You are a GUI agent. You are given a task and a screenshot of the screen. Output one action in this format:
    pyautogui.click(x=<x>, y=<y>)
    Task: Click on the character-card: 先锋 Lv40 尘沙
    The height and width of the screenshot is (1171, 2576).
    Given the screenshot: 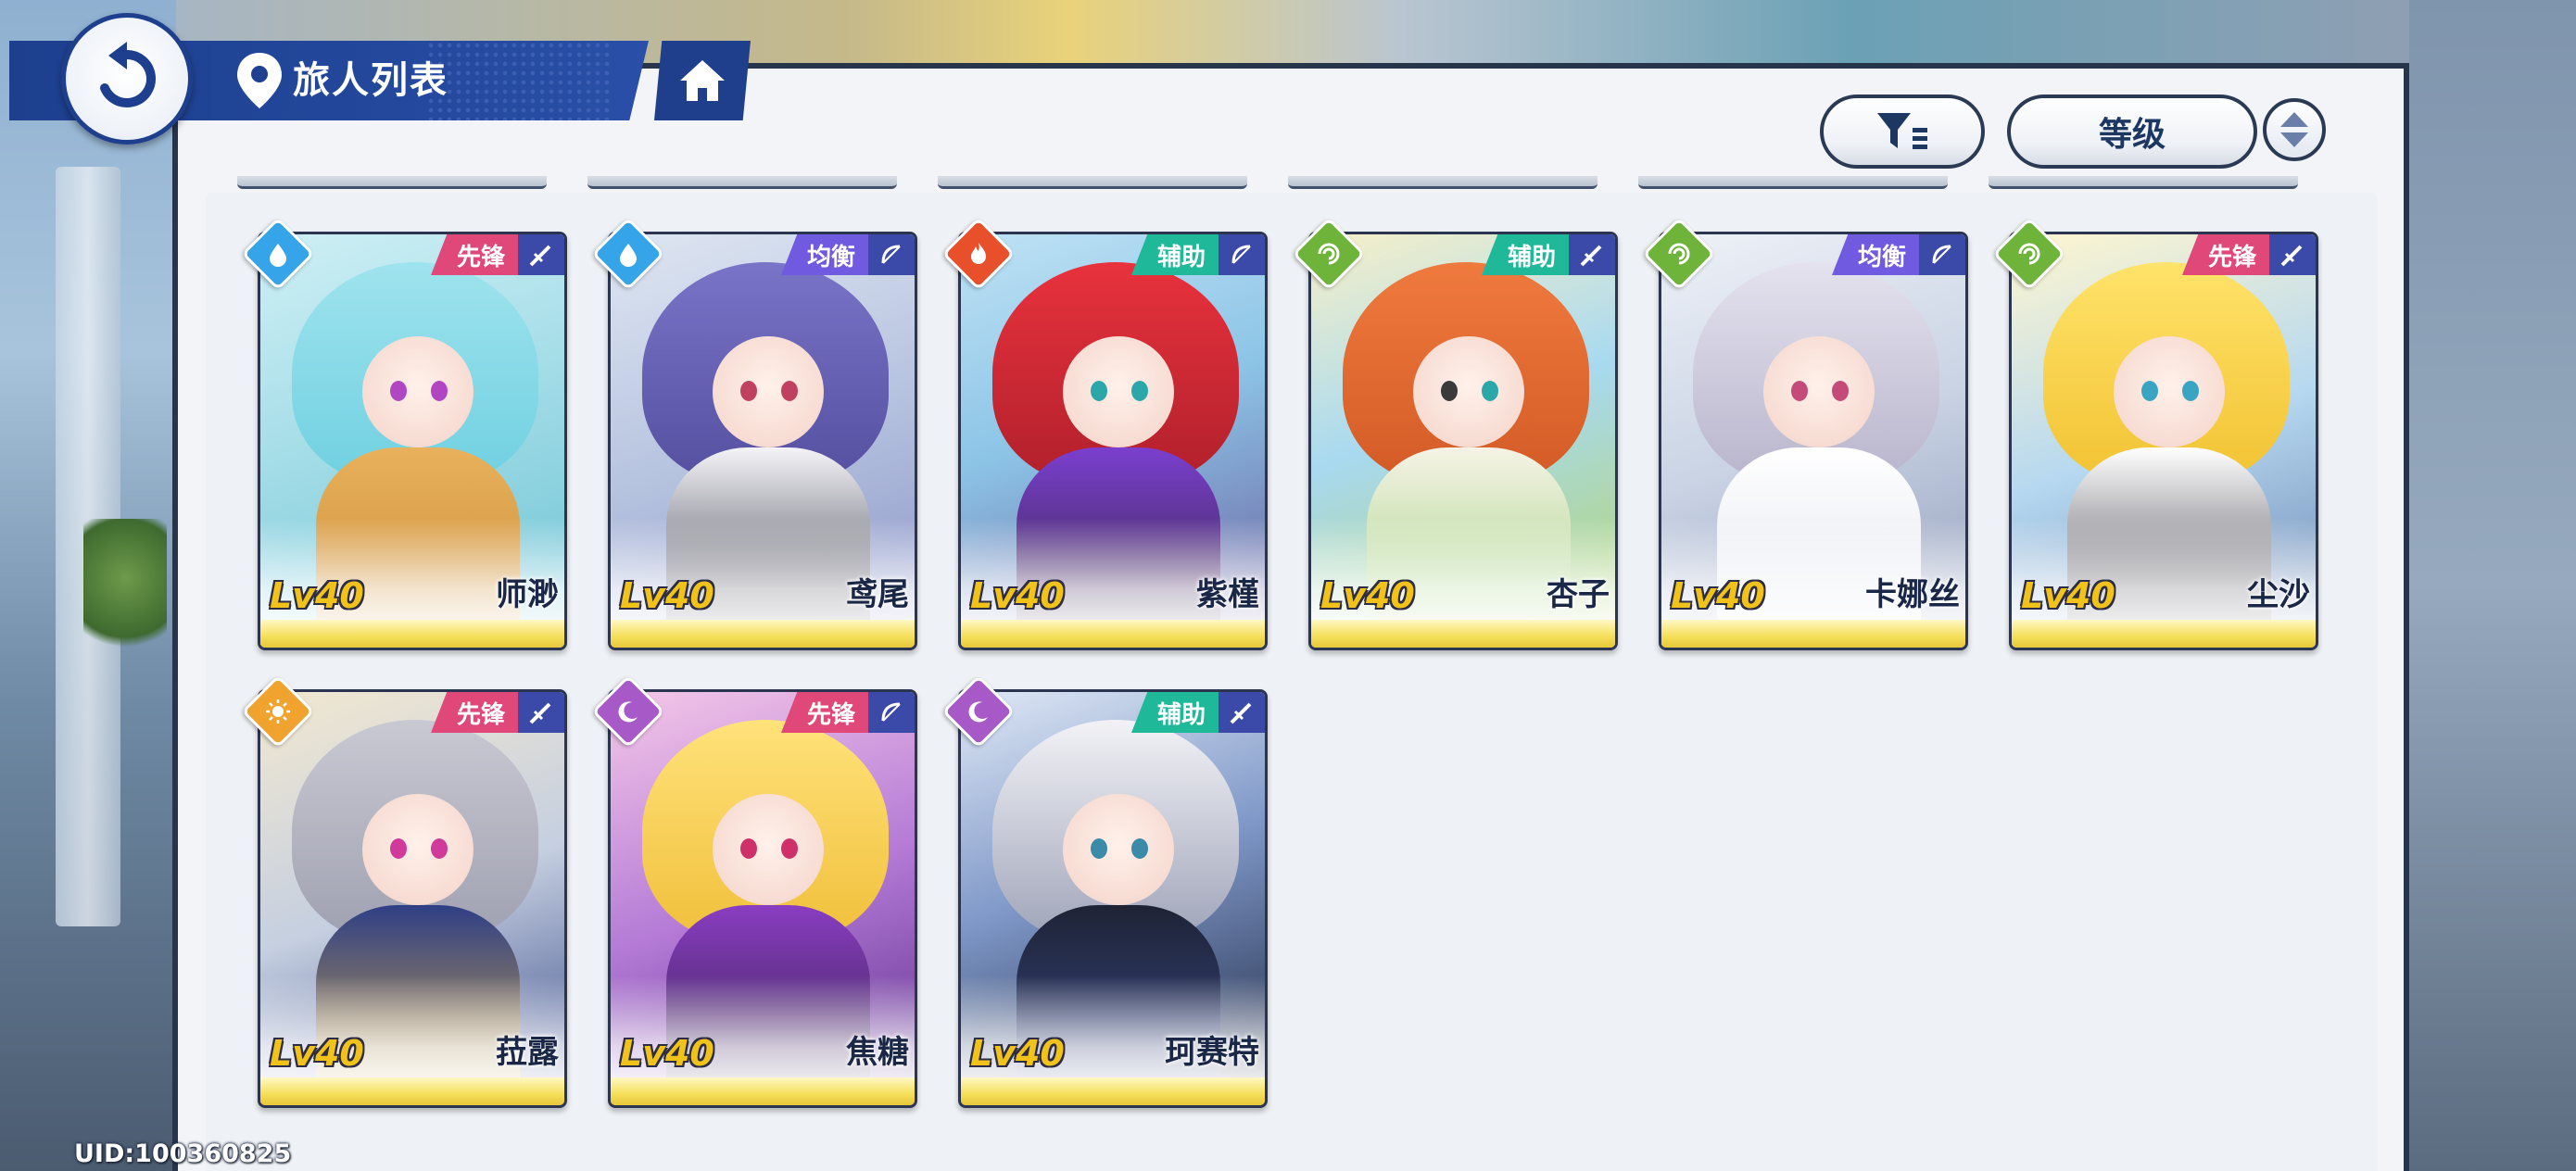 What is the action you would take?
    pyautogui.click(x=2164, y=441)
    